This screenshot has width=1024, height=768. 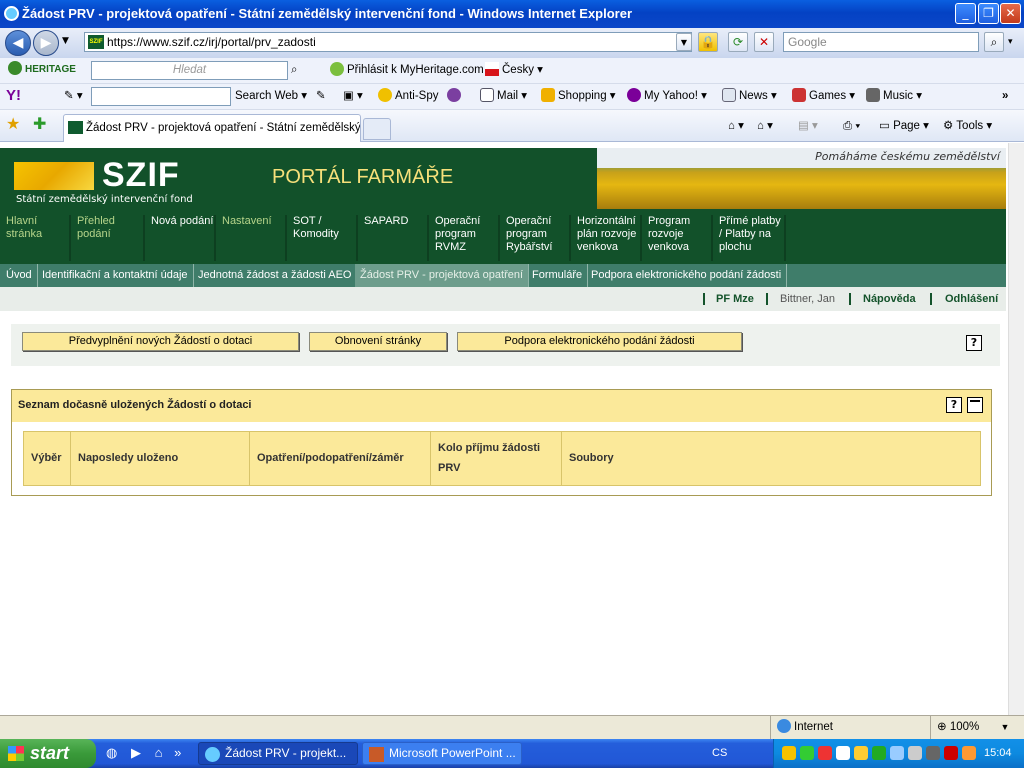 I want to click on myheritage-logo: HERITAGE, so click(x=42, y=70).